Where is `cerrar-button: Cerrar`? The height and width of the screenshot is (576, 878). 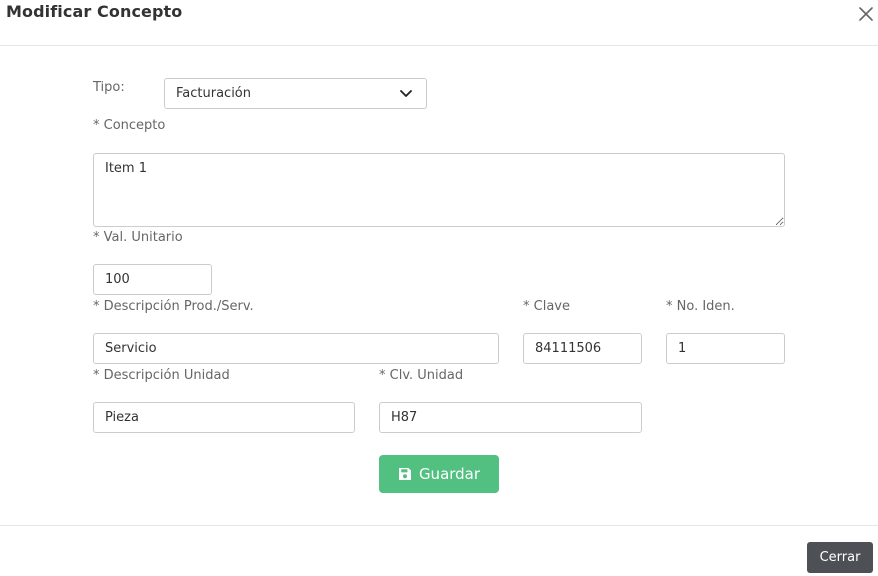 cerrar-button: Cerrar is located at coordinates (840, 557).